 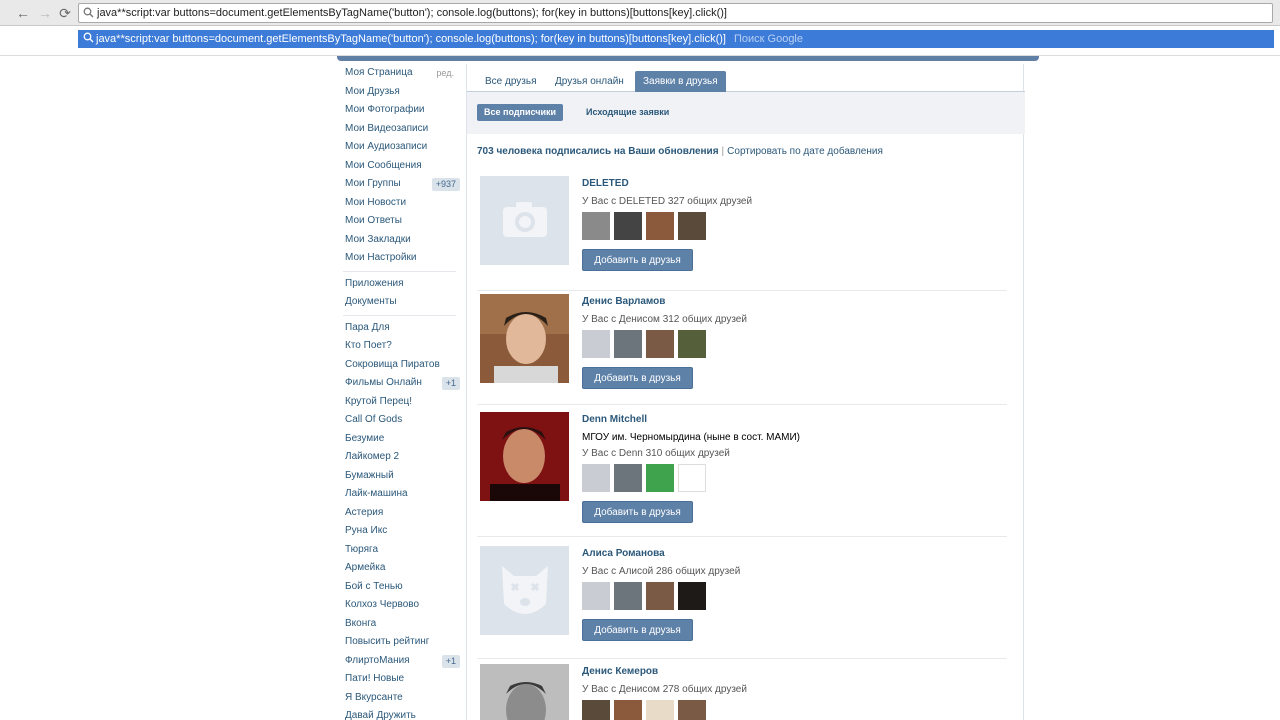 I want to click on sidebar-item-news: Мои Новости, so click(x=399, y=203).